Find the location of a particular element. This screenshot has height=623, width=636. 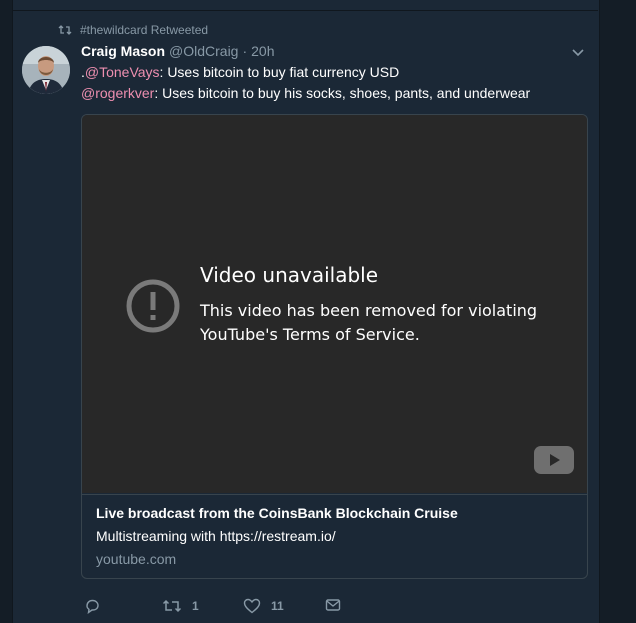

tweet-text: : Uses bitcoin to buy fiat currency USD is located at coordinates (279, 72).